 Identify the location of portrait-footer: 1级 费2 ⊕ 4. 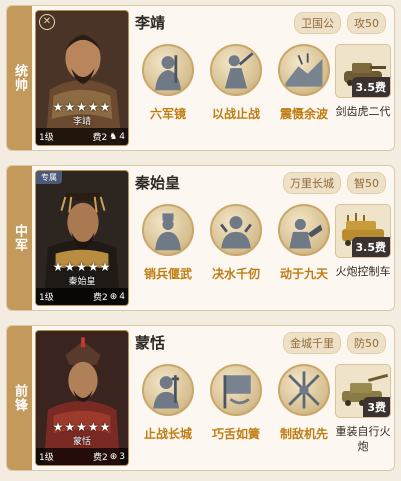
(82, 296).